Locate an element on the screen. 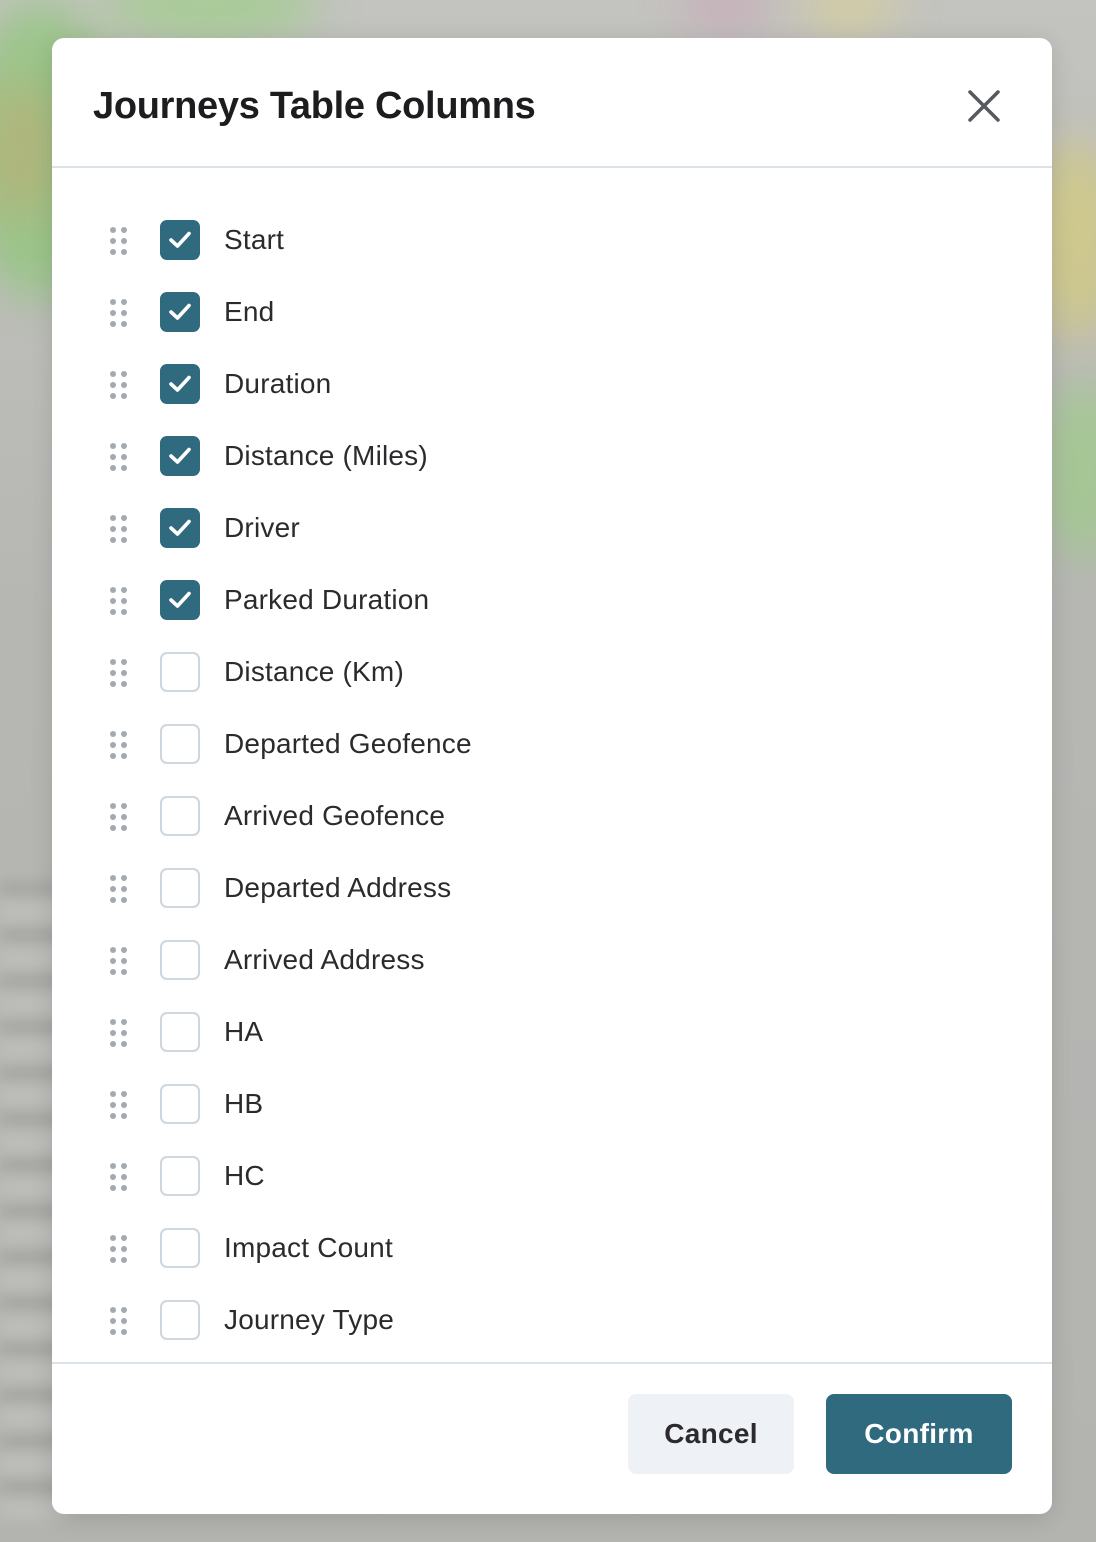 Image resolution: width=1096 pixels, height=1542 pixels. column-label: Distance (Km) is located at coordinates (314, 671).